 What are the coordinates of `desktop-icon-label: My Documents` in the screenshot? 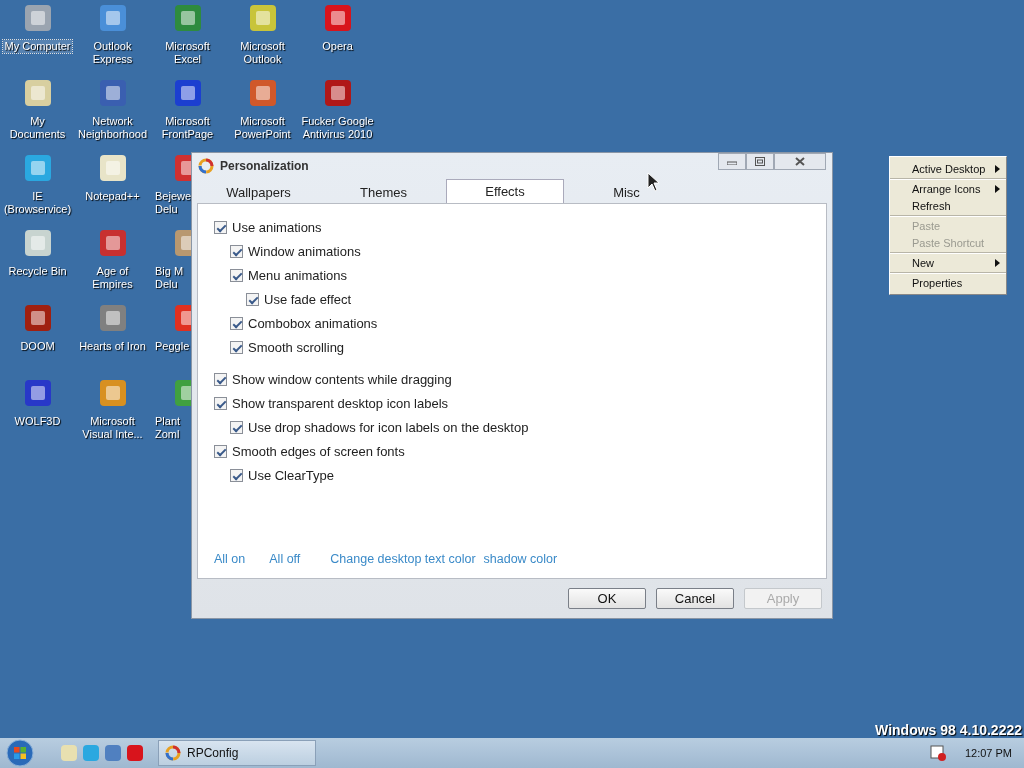 It's located at (37, 128).